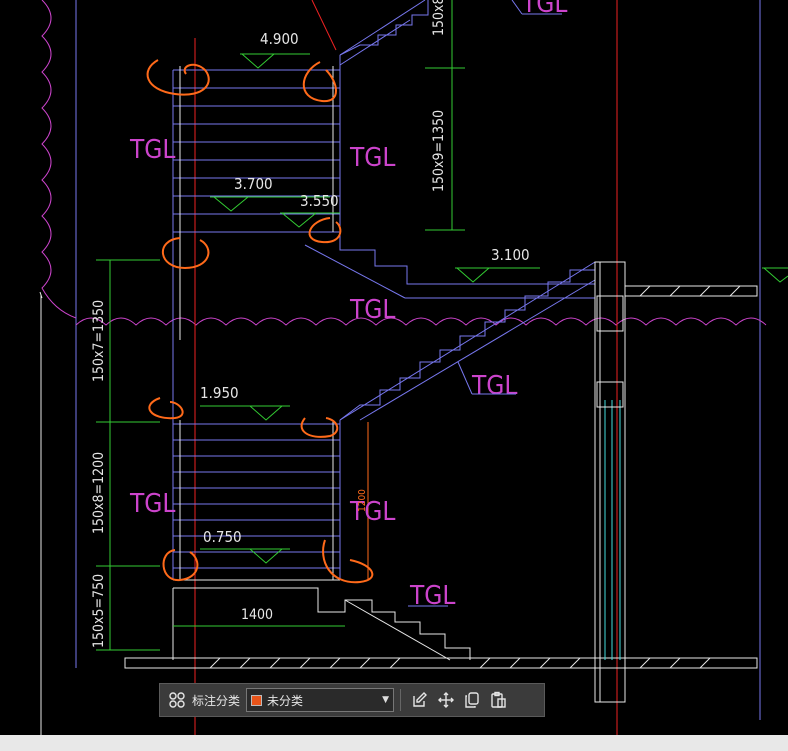 The width and height of the screenshot is (788, 751). I want to click on paste-icon, so click(498, 700).